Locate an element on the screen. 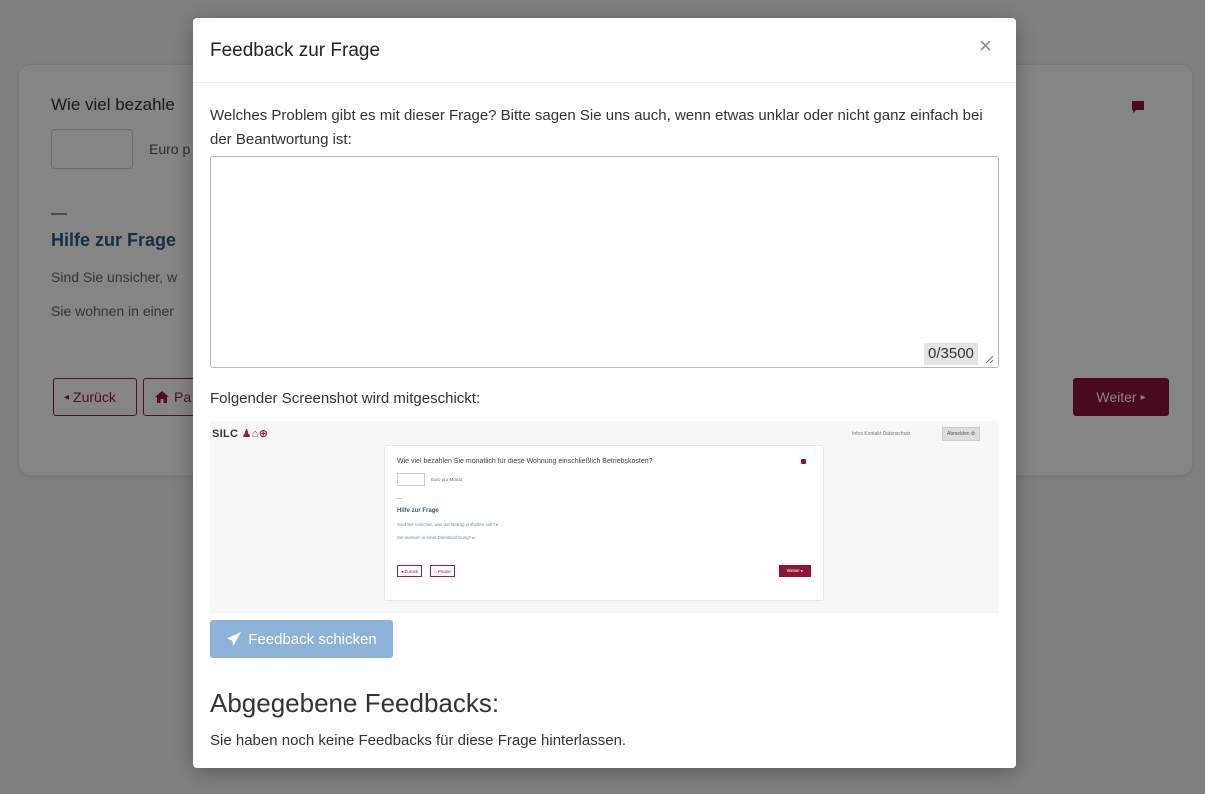 Image resolution: width=1205 pixels, height=794 pixels. send-feedback-button: Feedback schicken is located at coordinates (301, 639).